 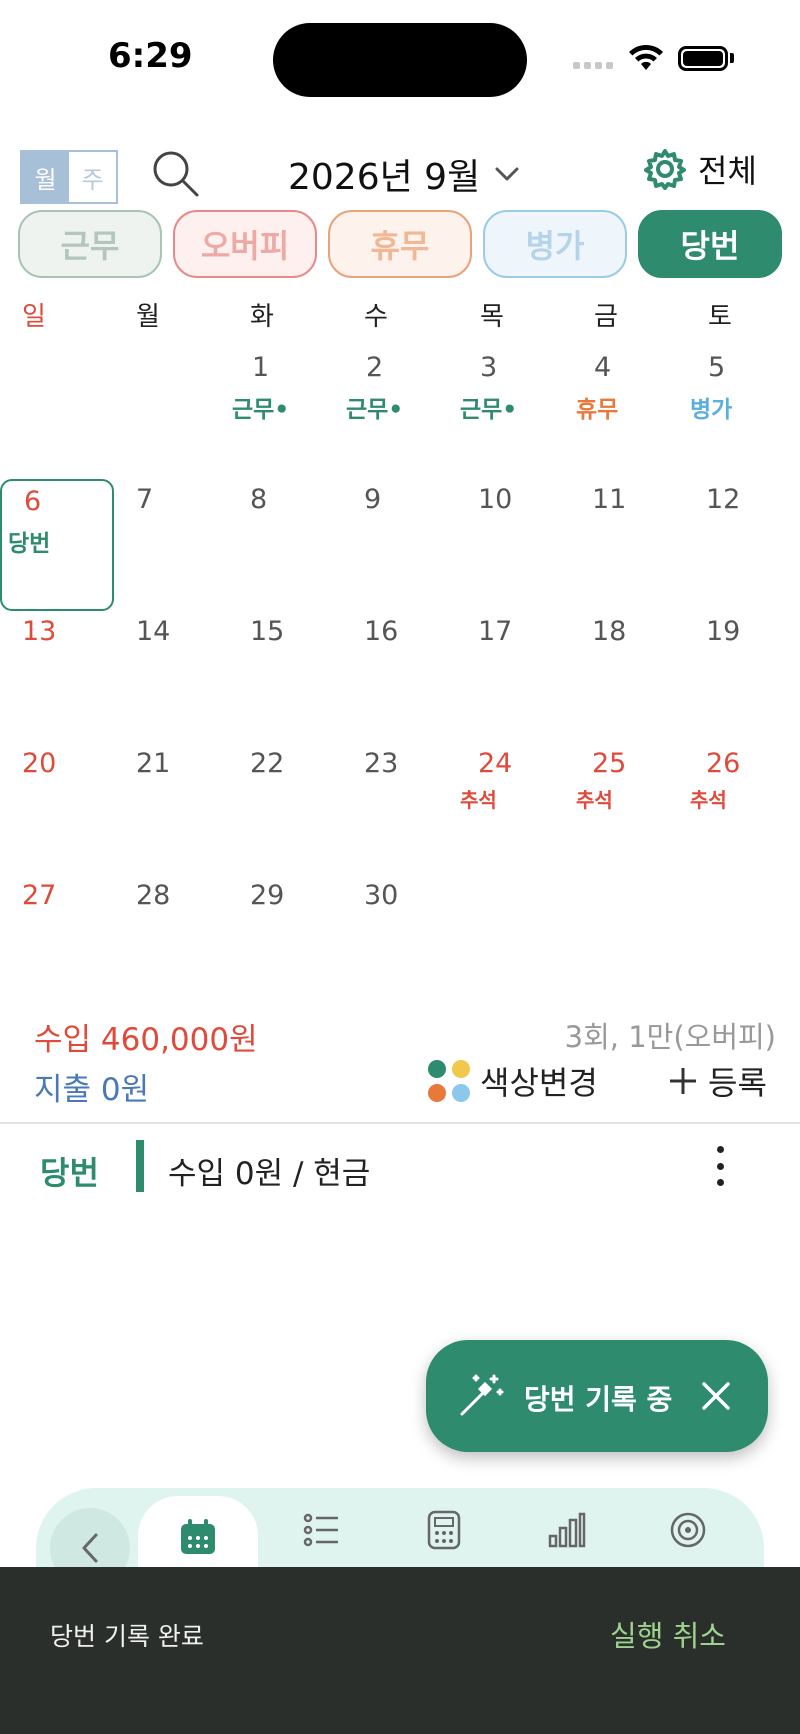 What do you see at coordinates (374, 367) in the screenshot?
I see `day-2: 2` at bounding box center [374, 367].